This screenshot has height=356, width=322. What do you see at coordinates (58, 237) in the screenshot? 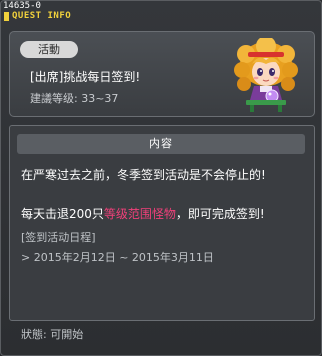
I see `schedule-title: [签到活动日程]` at bounding box center [58, 237].